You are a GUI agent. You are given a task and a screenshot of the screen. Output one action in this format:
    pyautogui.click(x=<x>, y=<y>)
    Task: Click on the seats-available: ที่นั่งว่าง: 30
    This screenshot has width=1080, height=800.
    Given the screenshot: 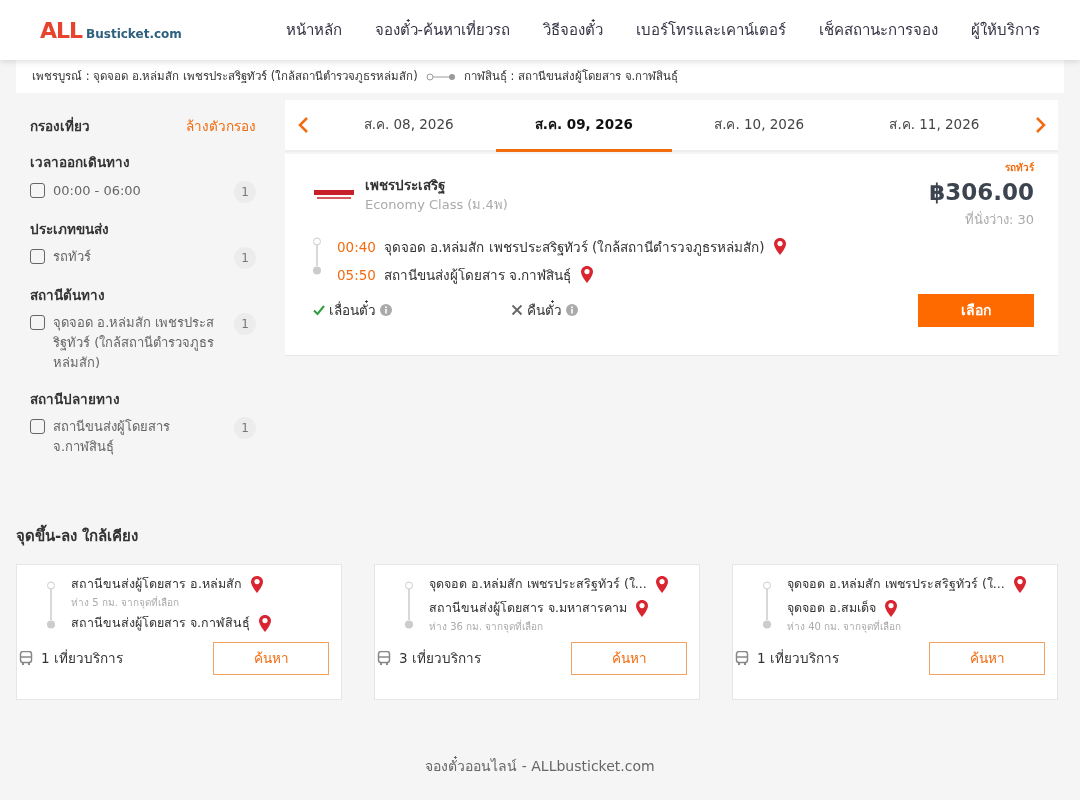 What is the action you would take?
    pyautogui.click(x=998, y=219)
    